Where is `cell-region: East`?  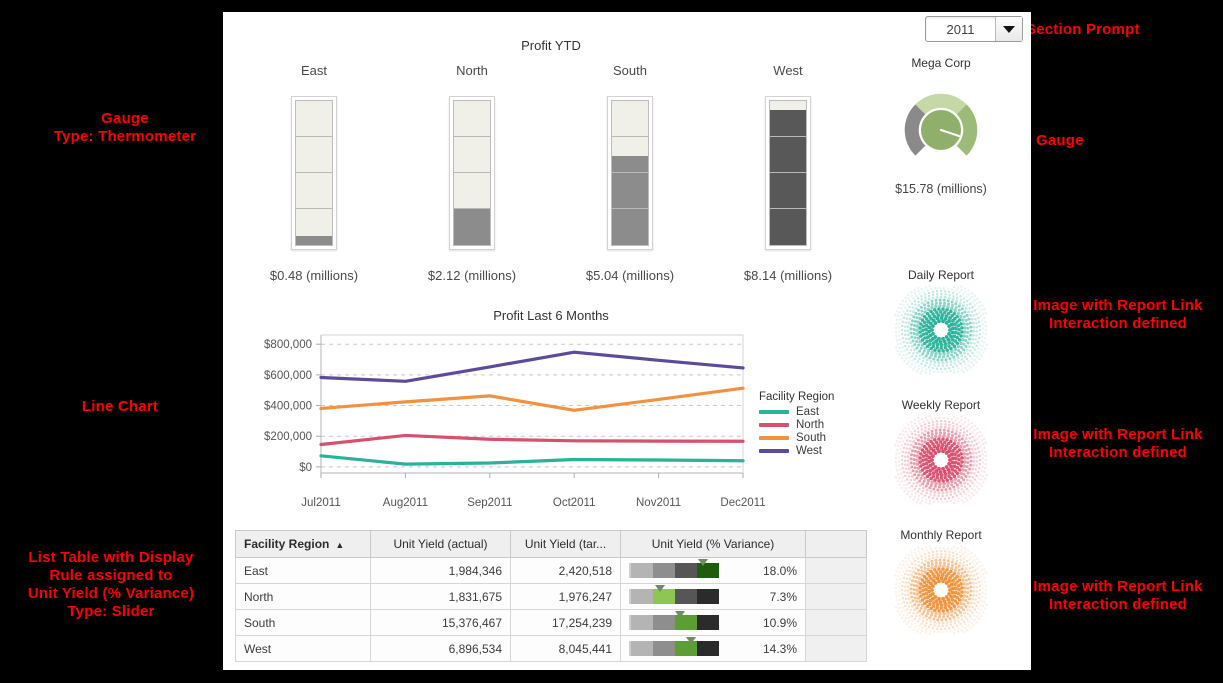 cell-region: East is located at coordinates (303, 570).